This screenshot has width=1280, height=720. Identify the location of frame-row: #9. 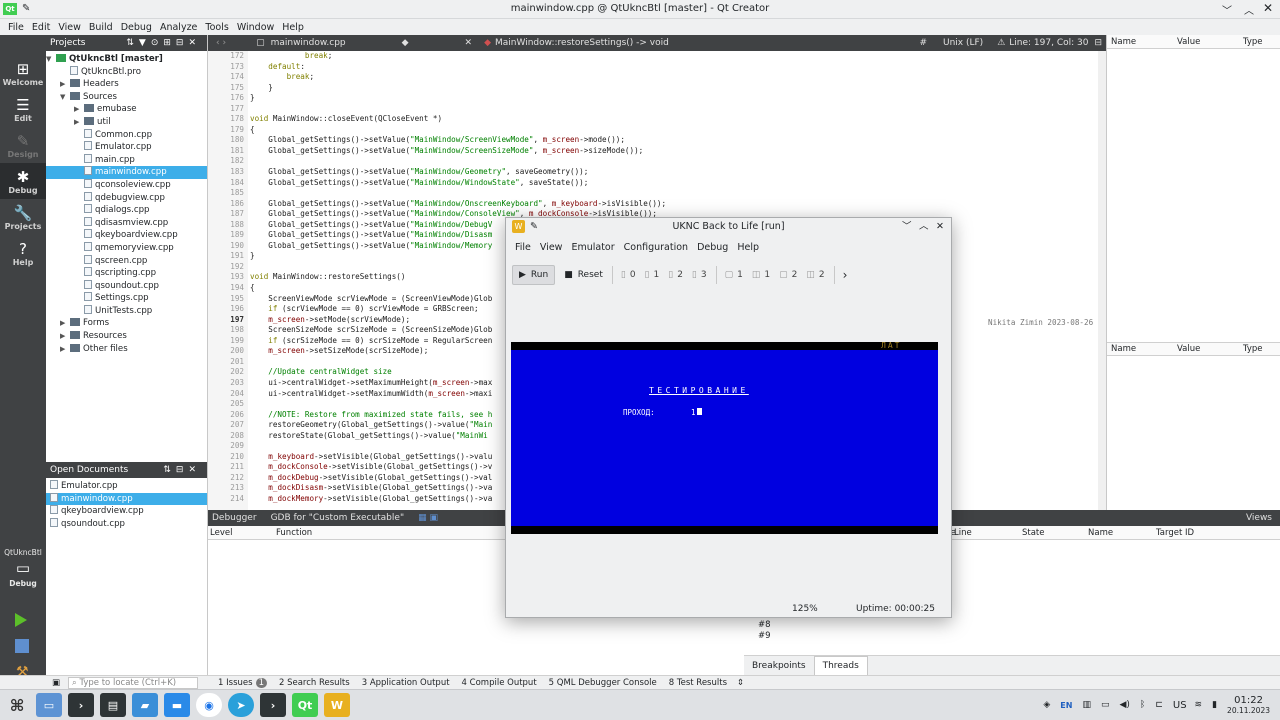
(764, 636).